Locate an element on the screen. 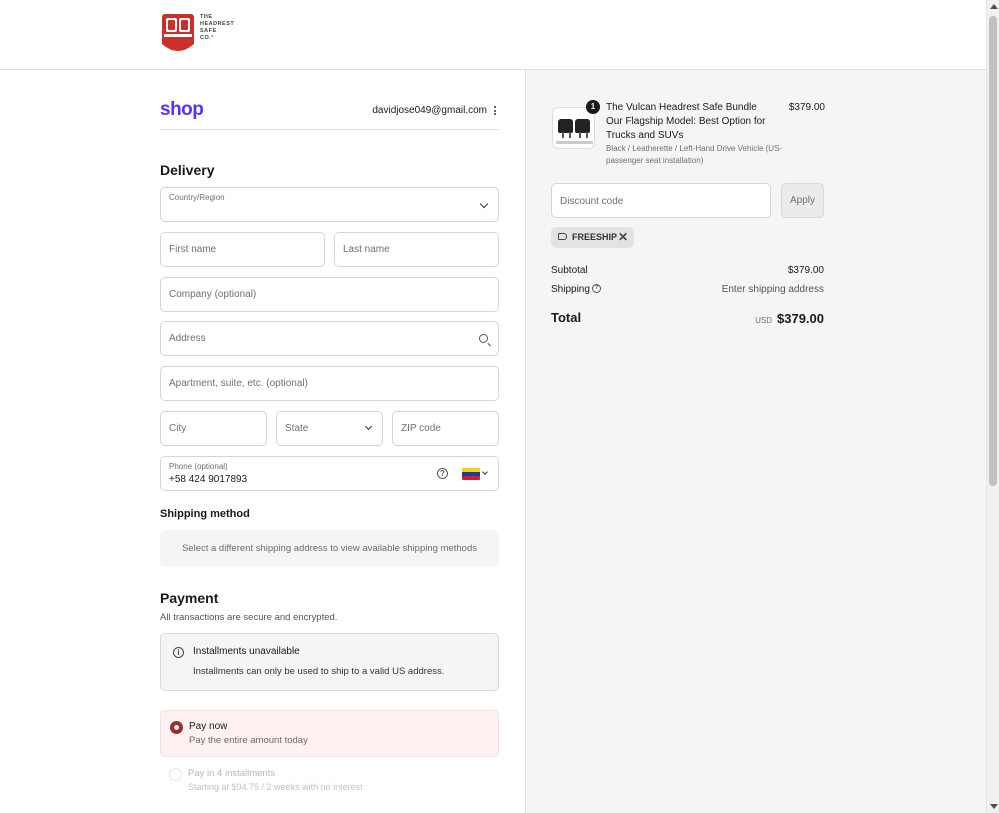 This screenshot has width=999, height=813. scroll-up-icon is located at coordinates (994, 6).